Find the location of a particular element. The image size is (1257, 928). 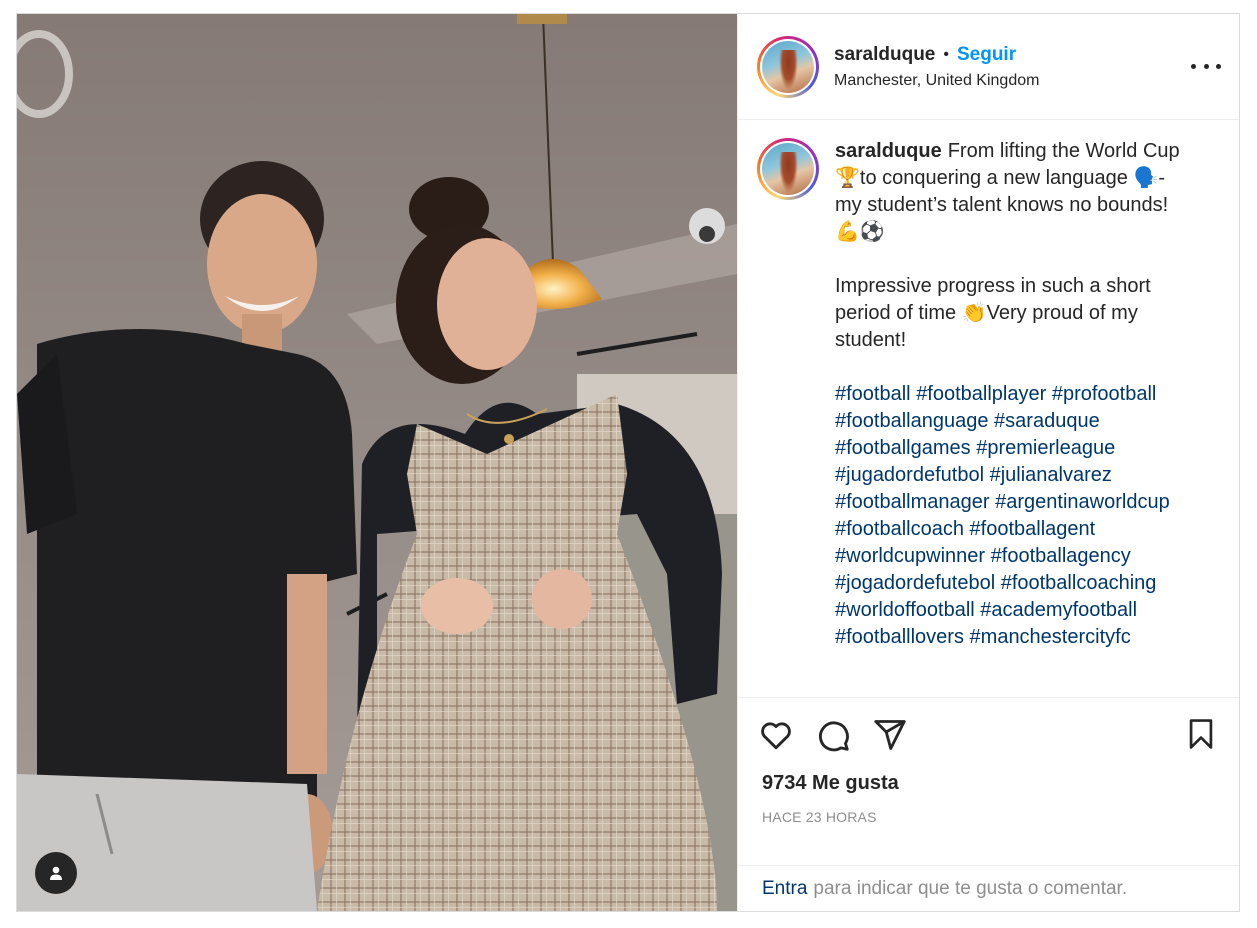

caption-author-avatar is located at coordinates (788, 169).